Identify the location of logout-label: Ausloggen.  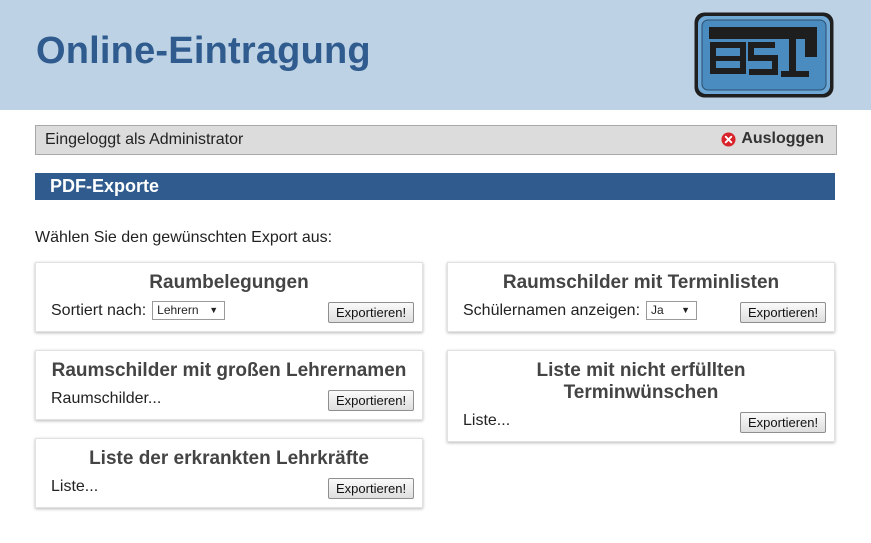
(782, 138).